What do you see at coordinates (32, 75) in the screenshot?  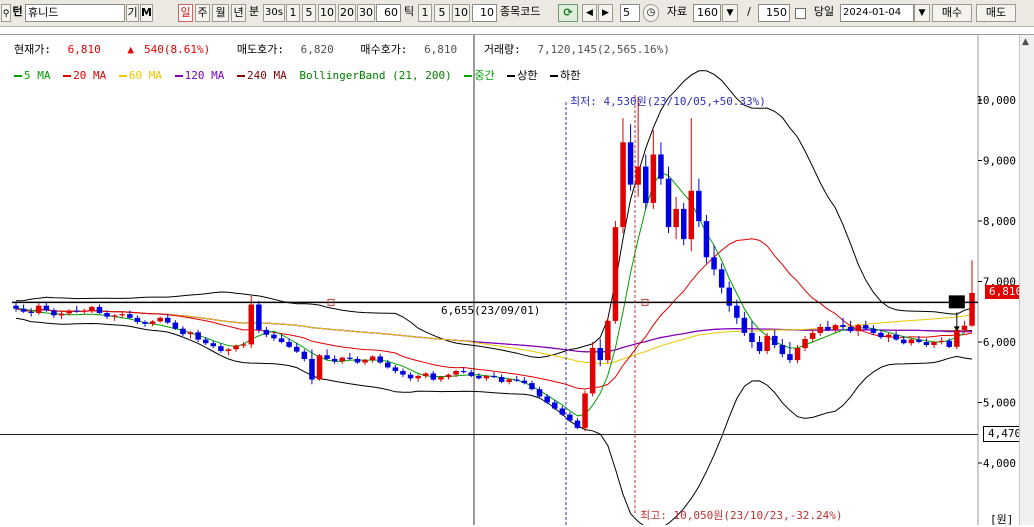 I see `legend-item-ma5: 5 MA` at bounding box center [32, 75].